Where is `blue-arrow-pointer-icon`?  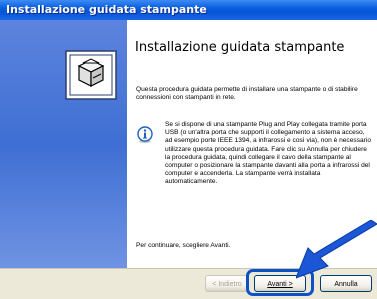
blue-arrow-pointer-icon is located at coordinates (336, 249).